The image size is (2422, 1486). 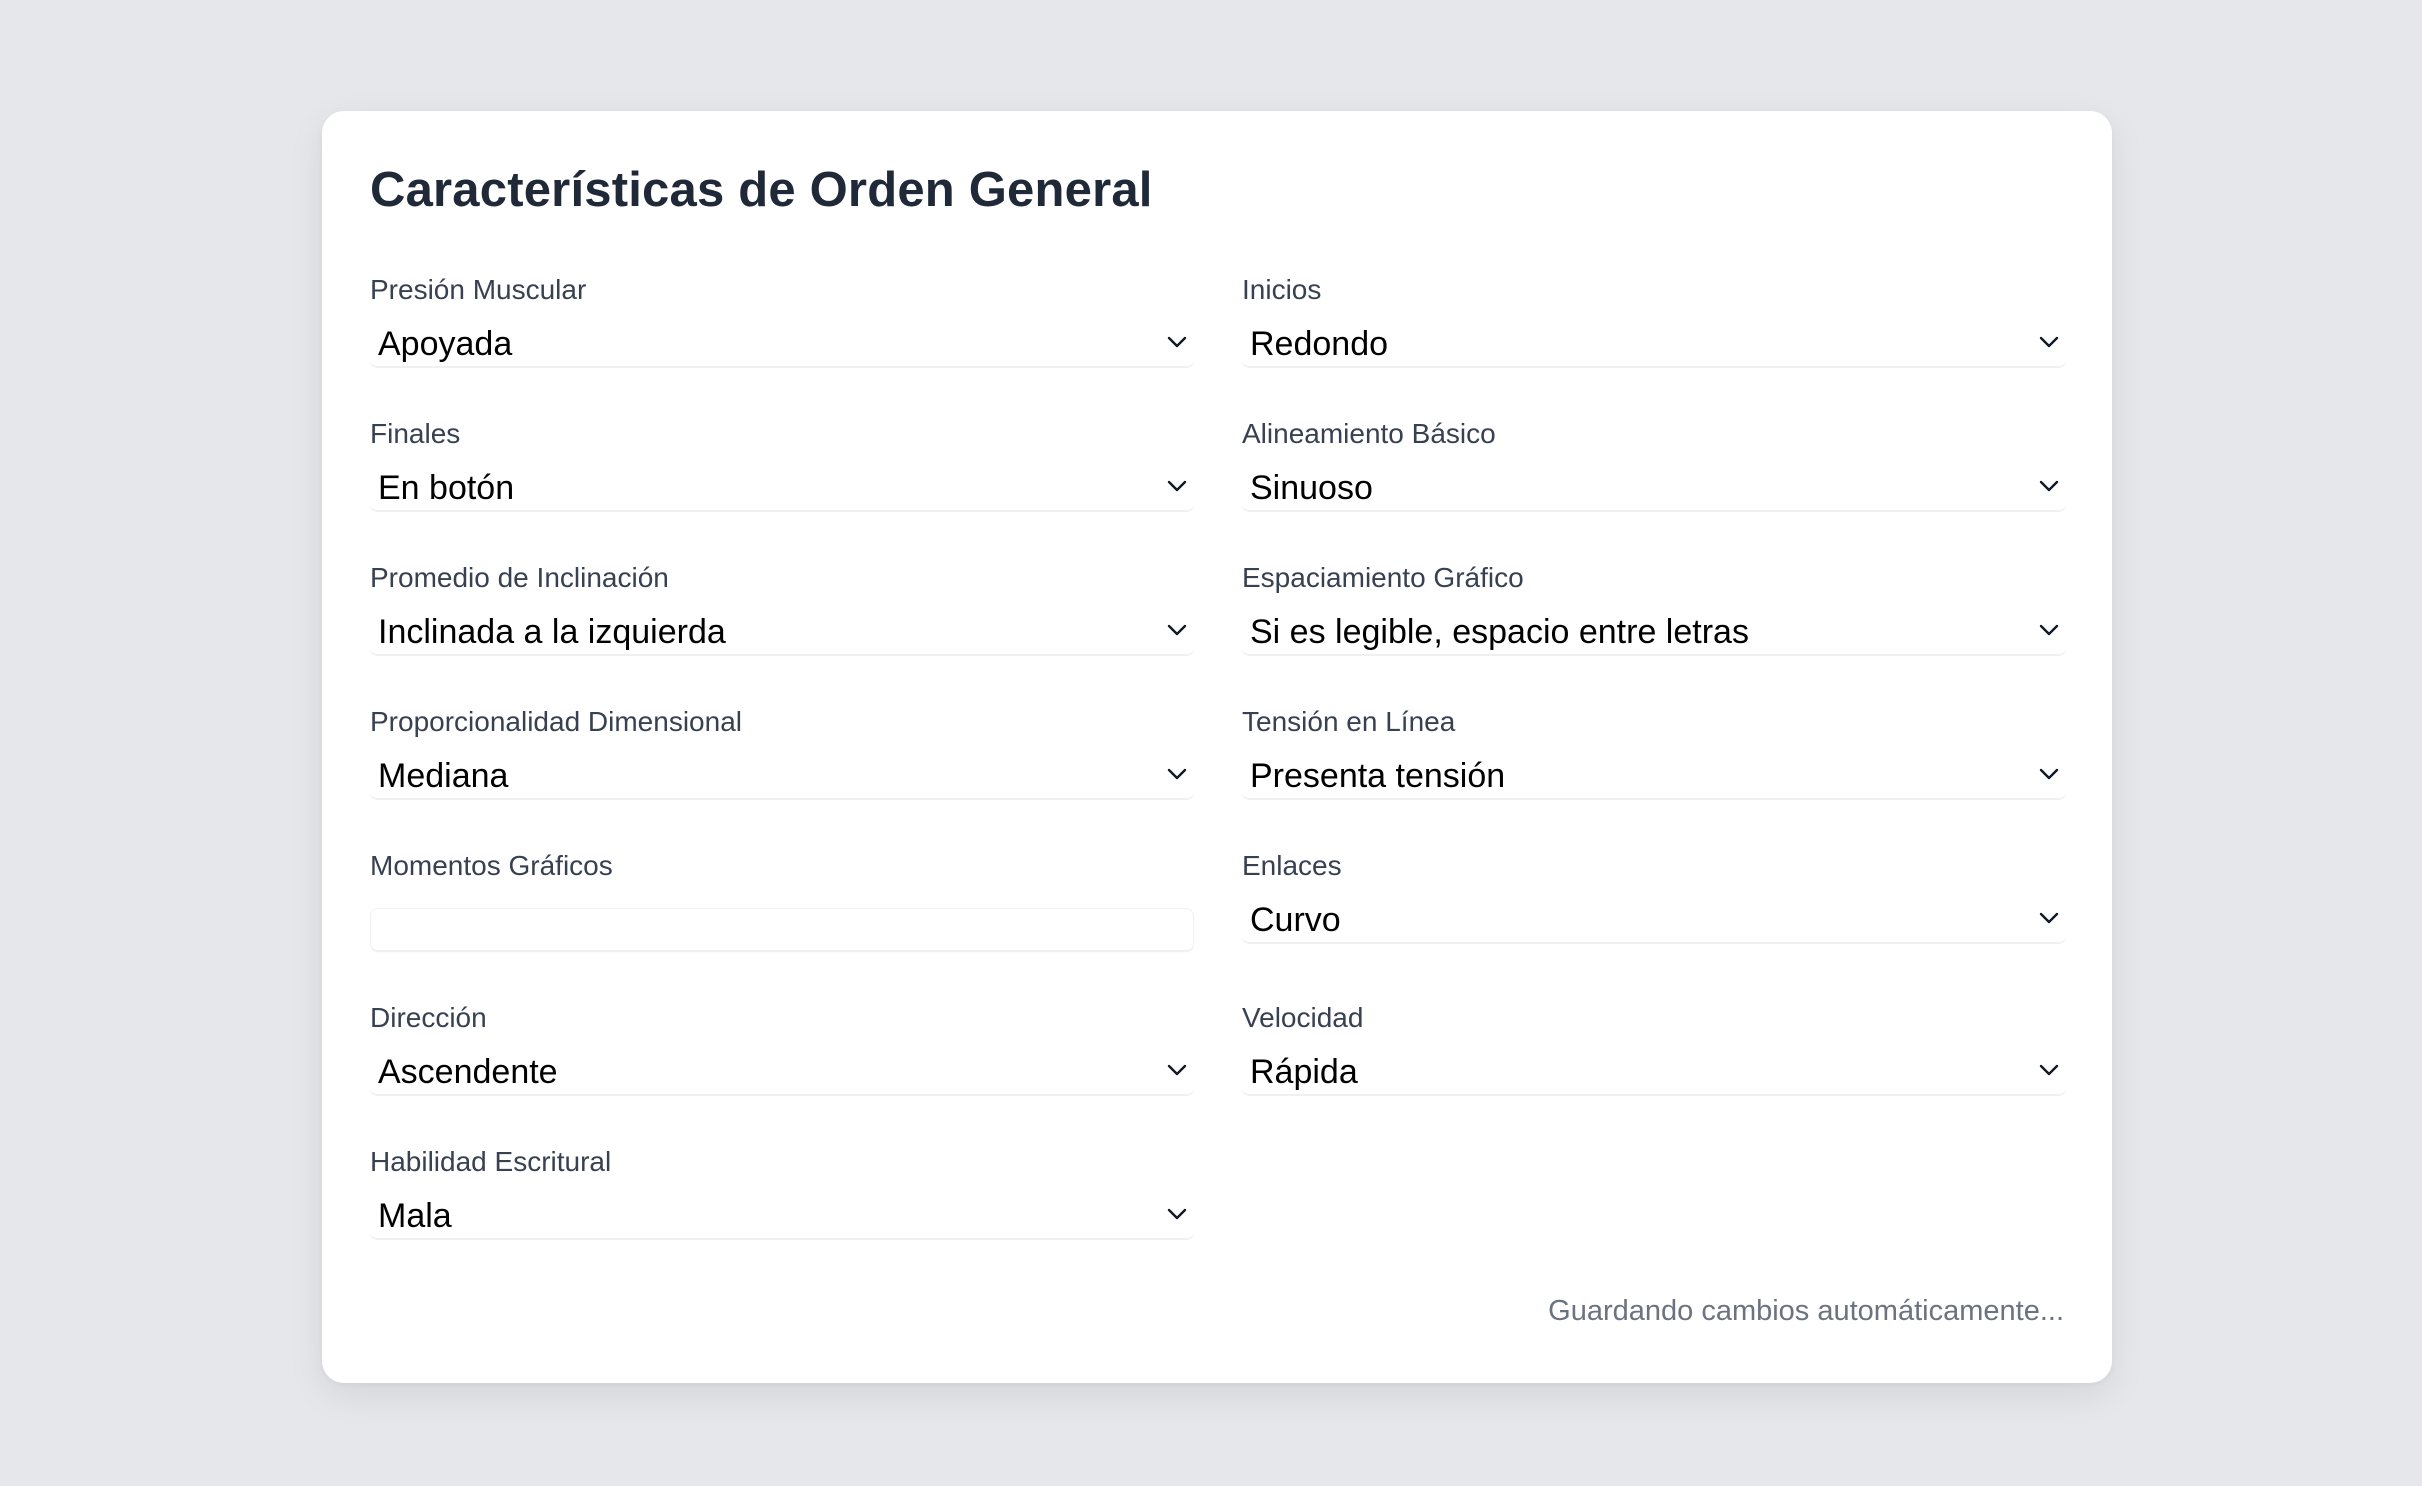 I want to click on page-title: Características de Orden General, so click(x=761, y=190).